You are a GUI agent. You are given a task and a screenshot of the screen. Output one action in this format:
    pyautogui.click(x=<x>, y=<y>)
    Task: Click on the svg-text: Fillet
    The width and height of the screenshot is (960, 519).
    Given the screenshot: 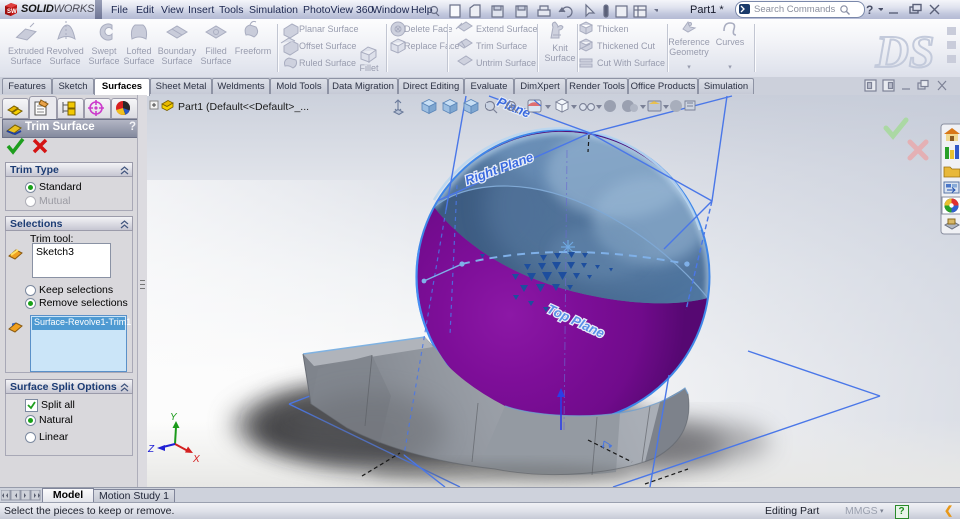 What is the action you would take?
    pyautogui.click(x=369, y=68)
    